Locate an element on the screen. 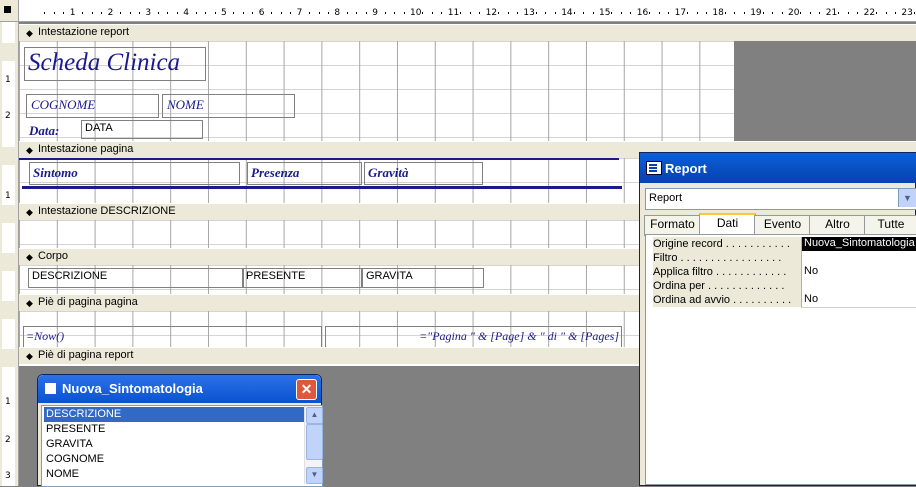 The width and height of the screenshot is (916, 487). property-name: Filtro . . . . . . . . . . . . . . . . . is located at coordinates (728, 258).